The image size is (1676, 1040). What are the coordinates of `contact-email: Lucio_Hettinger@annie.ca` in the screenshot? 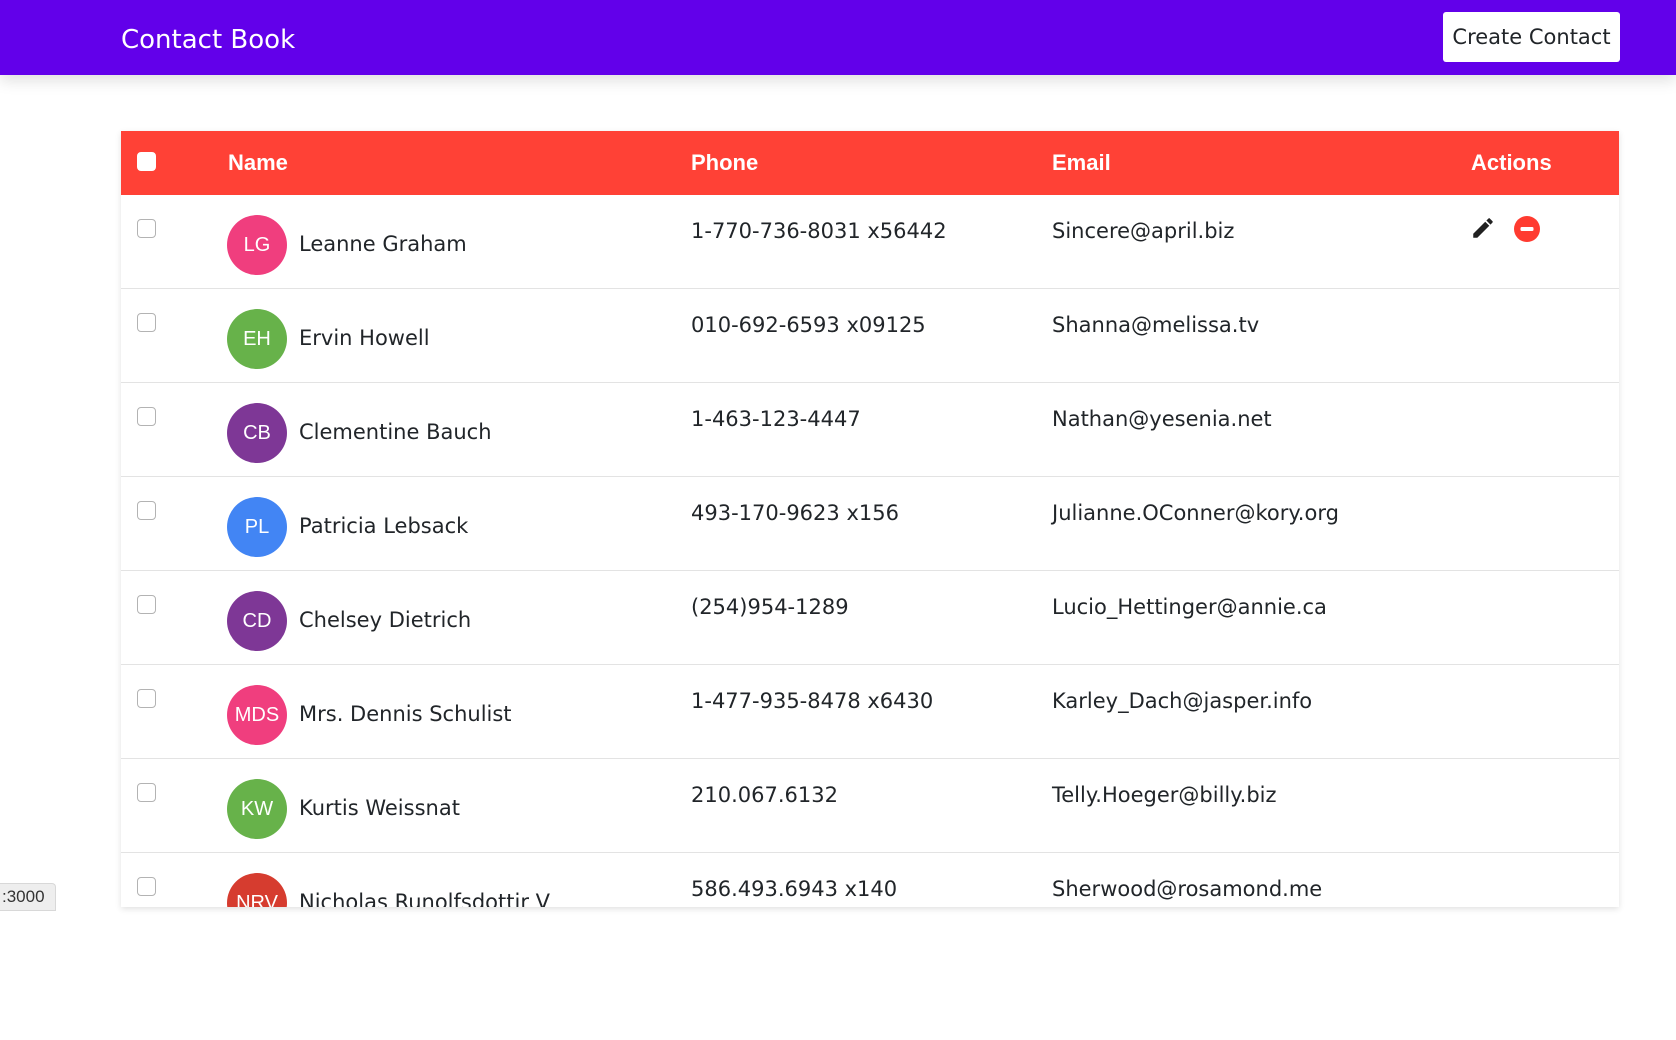 It's located at (1189, 607).